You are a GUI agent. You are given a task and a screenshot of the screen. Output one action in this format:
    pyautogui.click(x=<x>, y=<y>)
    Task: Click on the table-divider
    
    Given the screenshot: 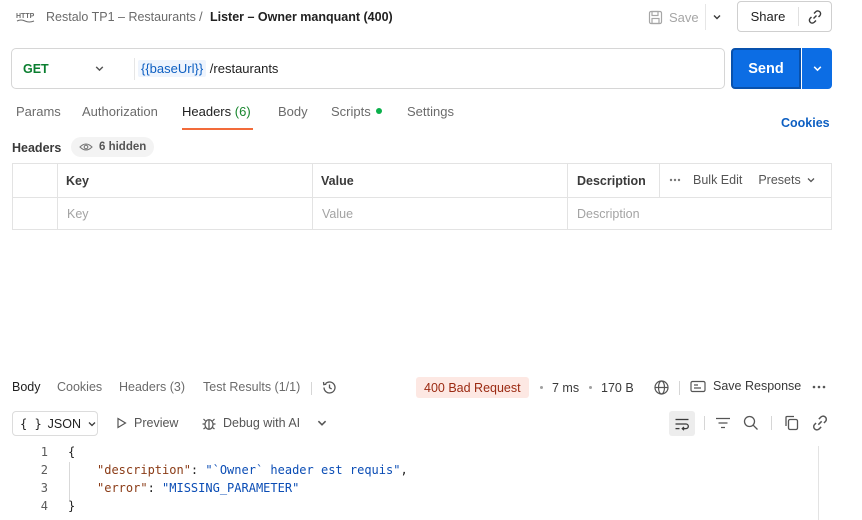 What is the action you would take?
    pyautogui.click(x=659, y=180)
    